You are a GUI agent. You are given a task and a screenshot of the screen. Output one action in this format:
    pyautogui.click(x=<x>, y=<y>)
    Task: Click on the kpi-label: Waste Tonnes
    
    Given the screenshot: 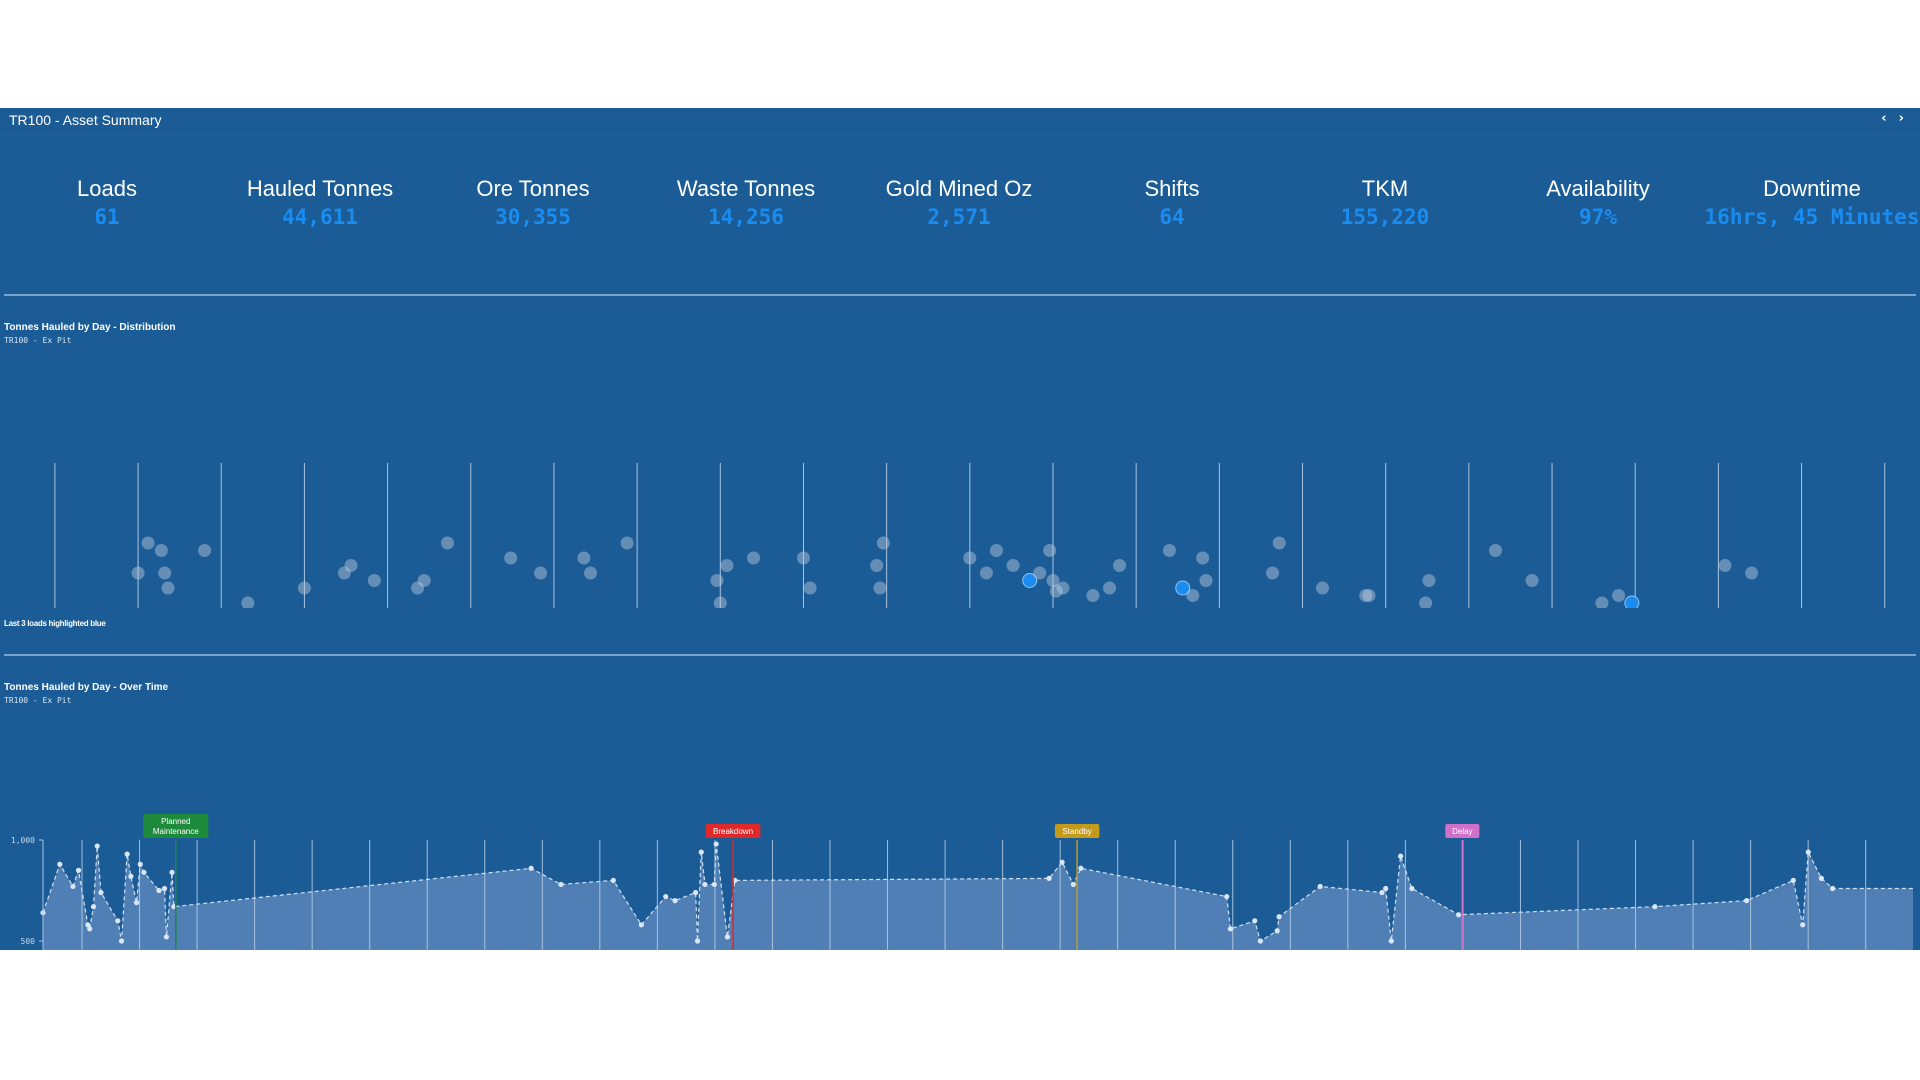 What is the action you would take?
    pyautogui.click(x=746, y=188)
    